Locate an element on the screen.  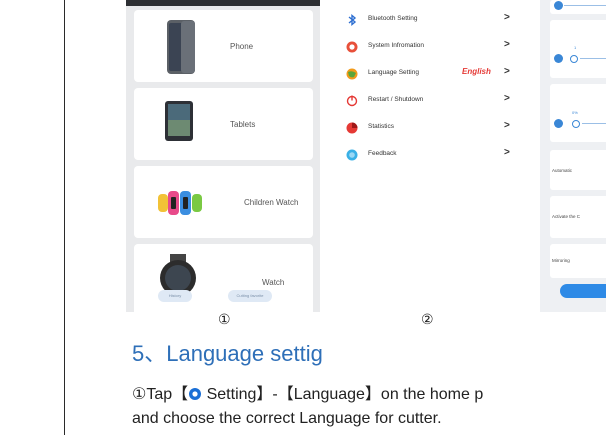
category-label: Children Watch is located at coordinates (271, 202).